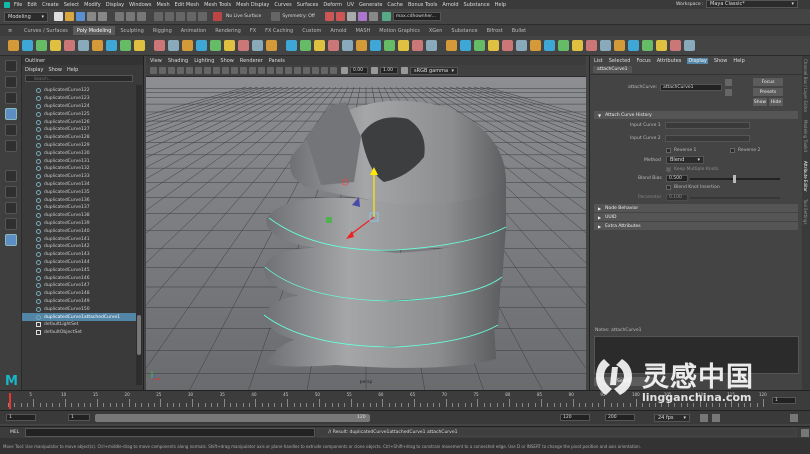 Image resolution: width=810 pixels, height=454 pixels. Describe the element at coordinates (69, 45) in the screenshot. I see `poly-torus-icon` at that location.